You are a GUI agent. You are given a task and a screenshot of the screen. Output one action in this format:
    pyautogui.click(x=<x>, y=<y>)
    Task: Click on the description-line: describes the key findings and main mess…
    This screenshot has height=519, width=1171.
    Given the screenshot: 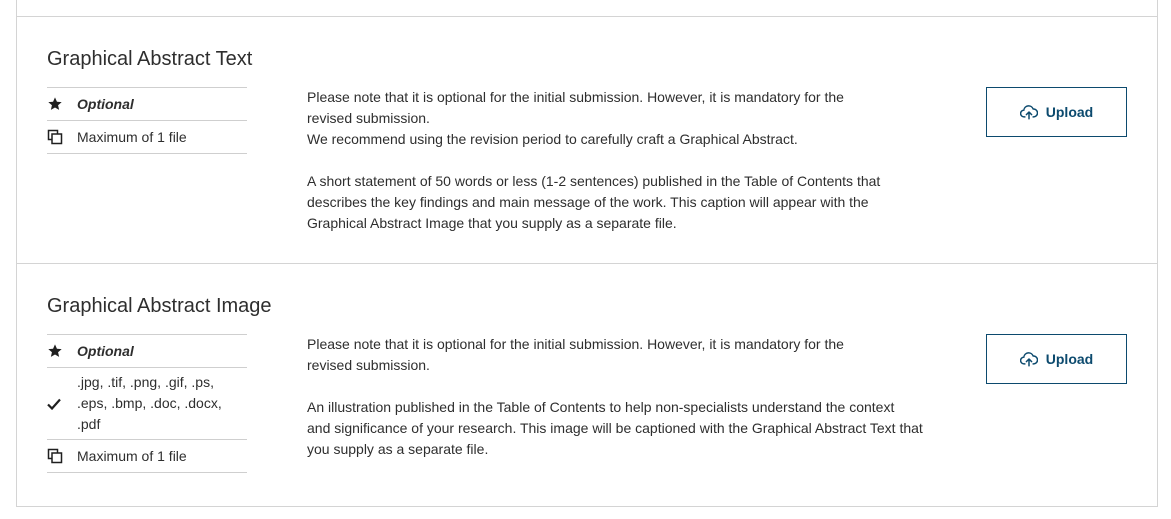 What is the action you would take?
    pyautogui.click(x=588, y=202)
    